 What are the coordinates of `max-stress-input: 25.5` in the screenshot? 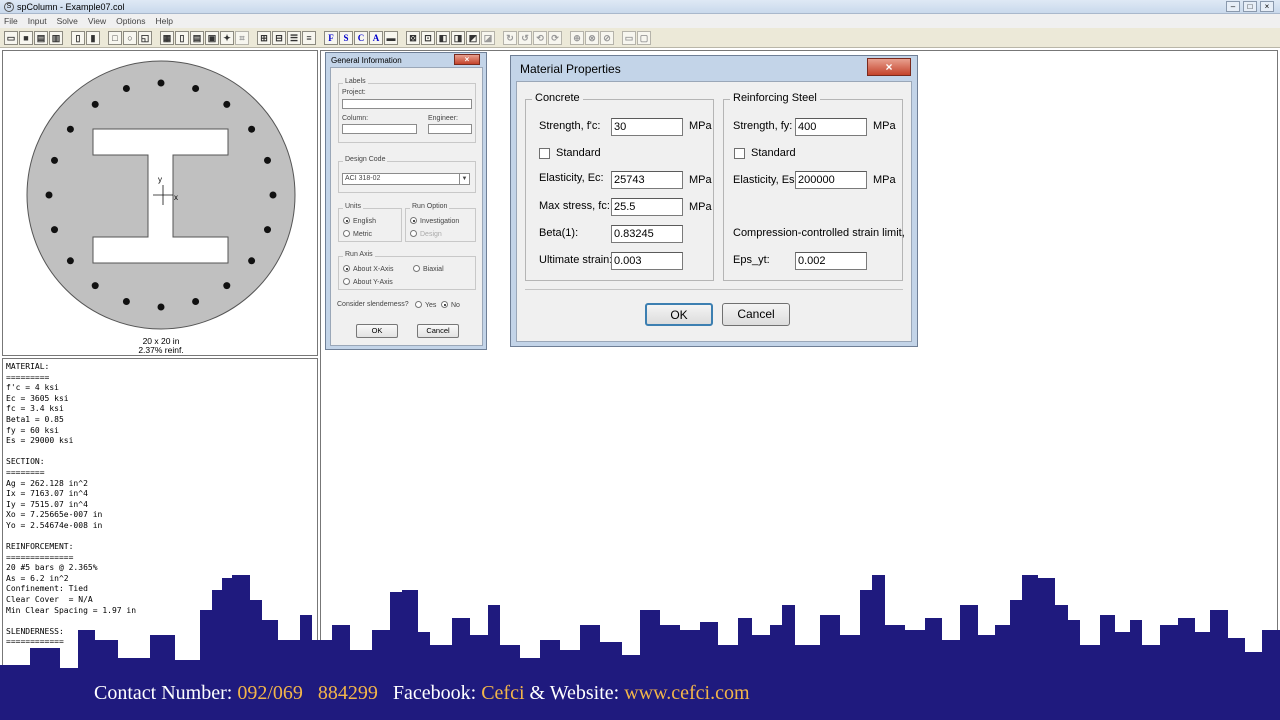 It's located at (647, 207).